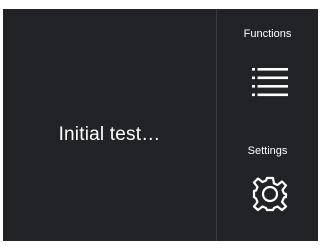 Image resolution: width=320 pixels, height=249 pixels. Describe the element at coordinates (270, 194) in the screenshot. I see `gear-icon` at that location.